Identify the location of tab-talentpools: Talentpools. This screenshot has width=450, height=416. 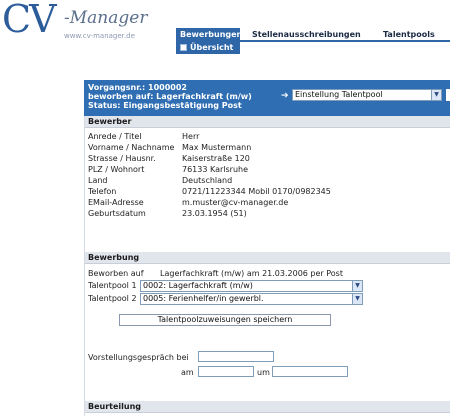
(409, 34).